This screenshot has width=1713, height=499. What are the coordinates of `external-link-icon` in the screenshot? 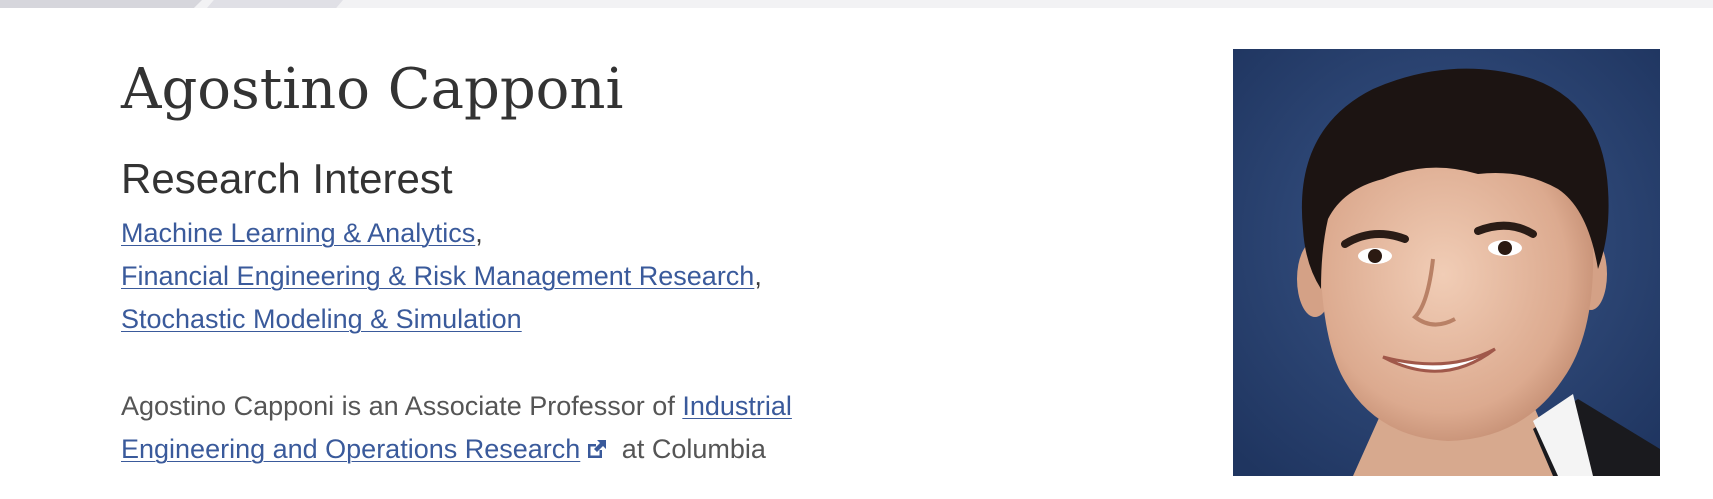 It's located at (597, 450).